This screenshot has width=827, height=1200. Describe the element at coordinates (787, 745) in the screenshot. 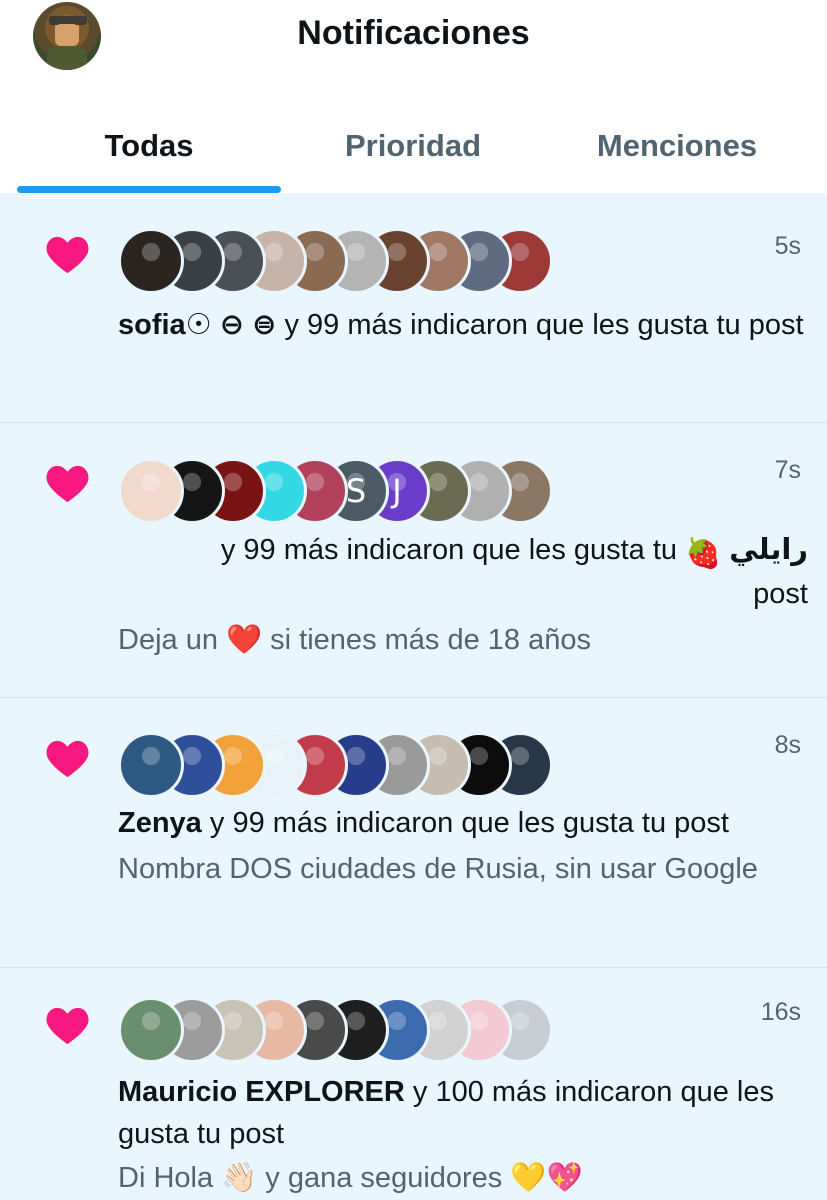

I see `timestamp: 8s` at that location.